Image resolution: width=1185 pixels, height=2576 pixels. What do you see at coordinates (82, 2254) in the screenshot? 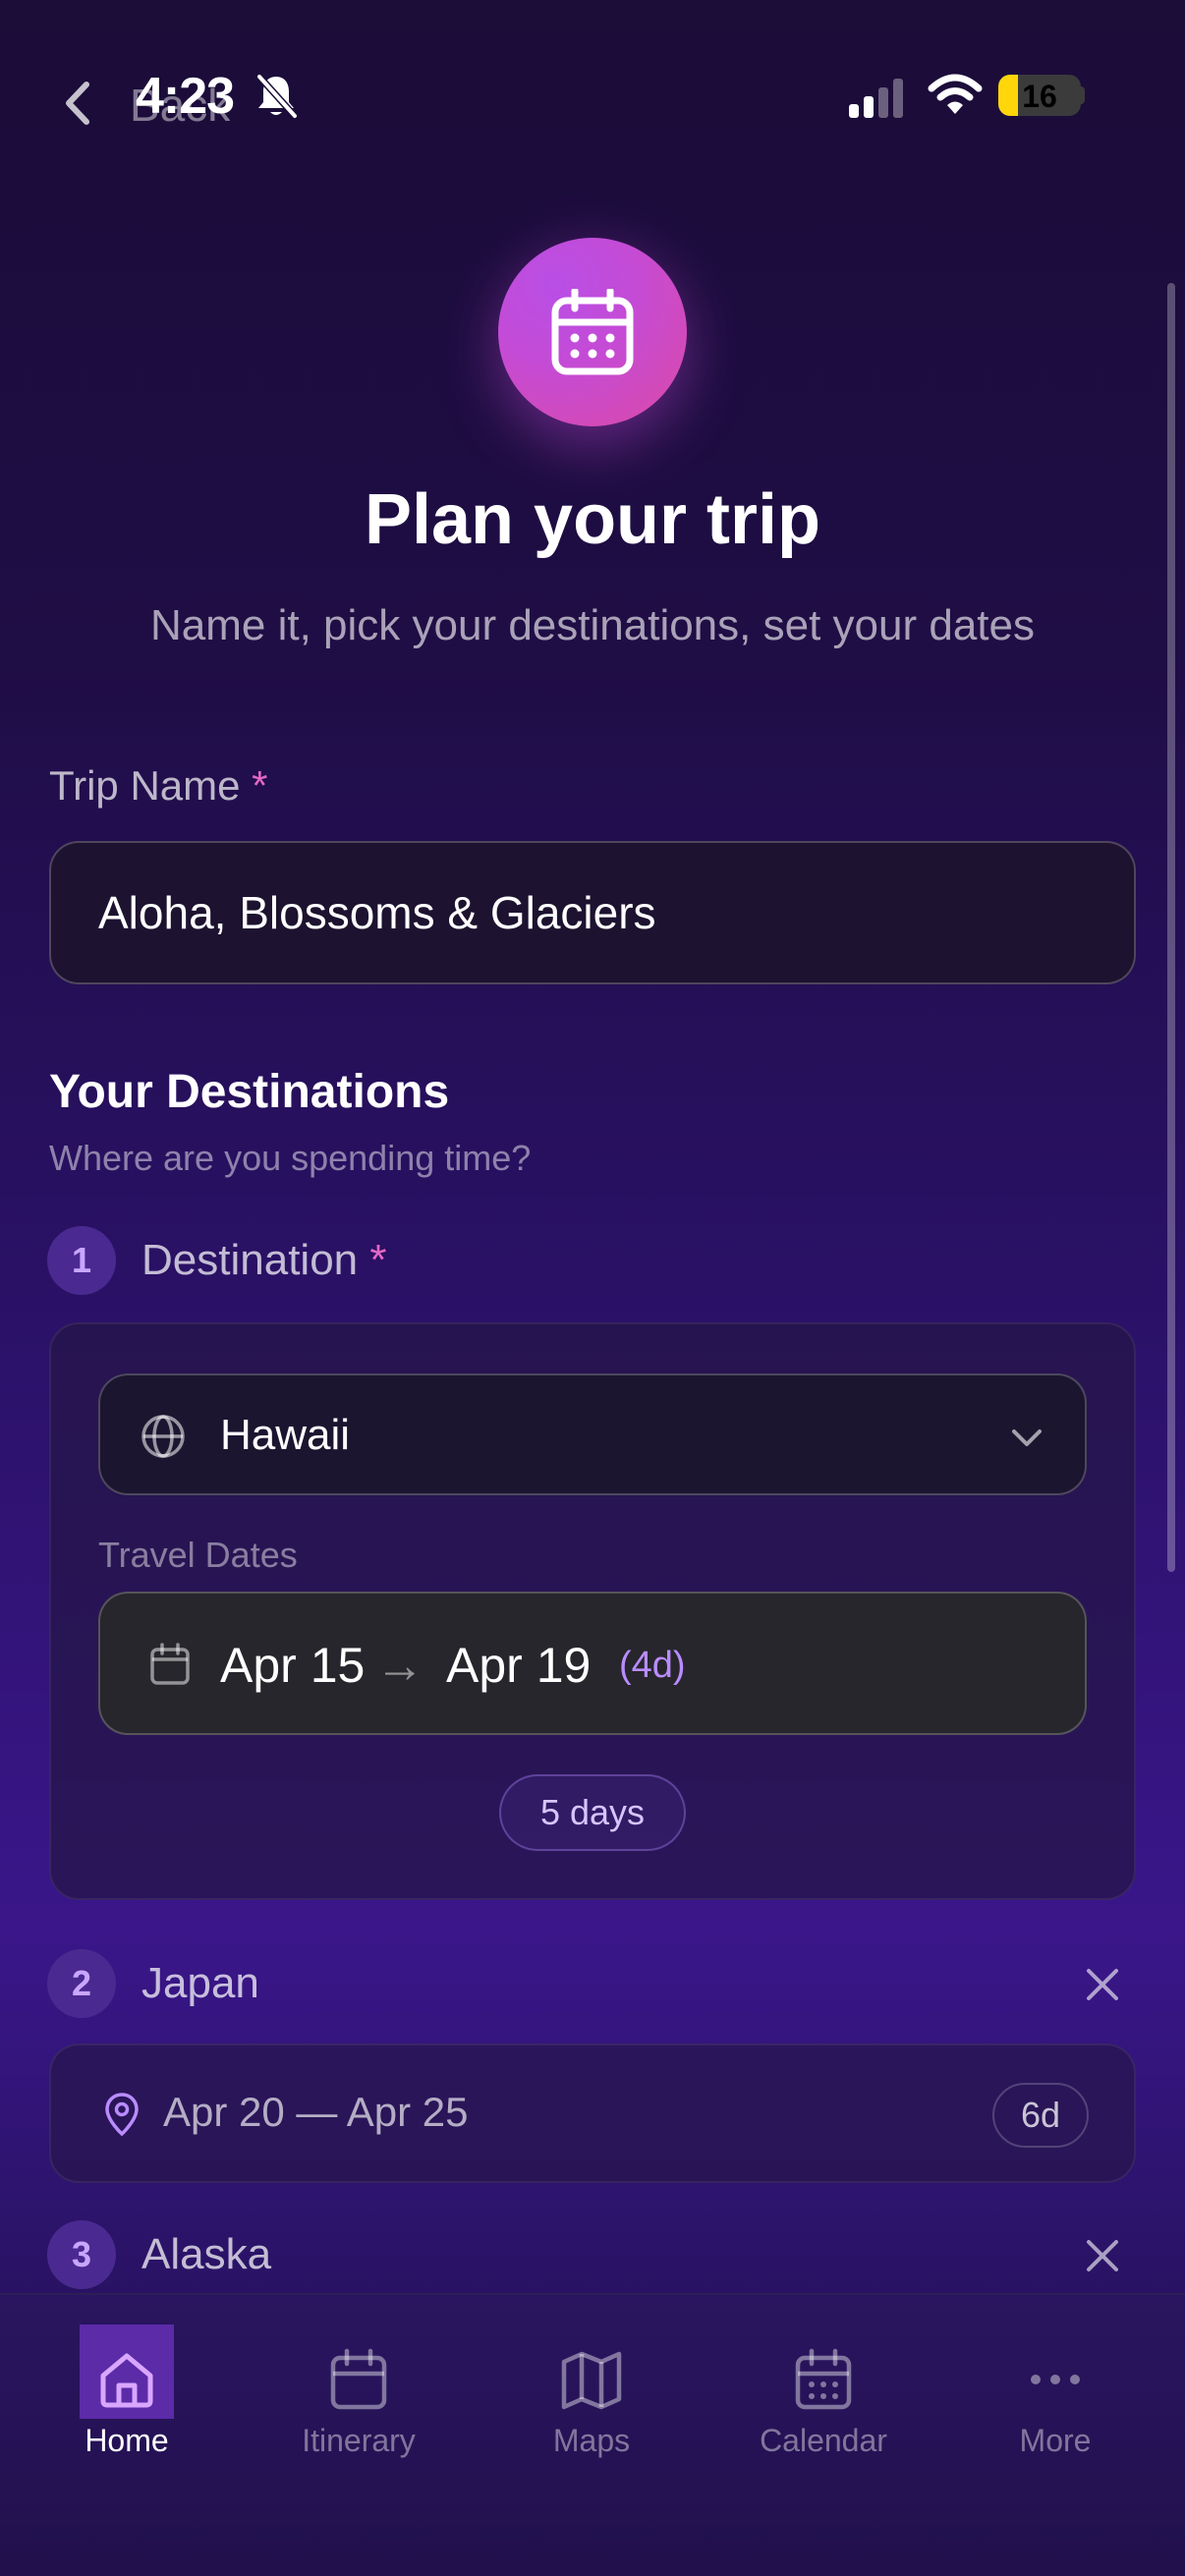
I see `destination-number-badge: 3` at bounding box center [82, 2254].